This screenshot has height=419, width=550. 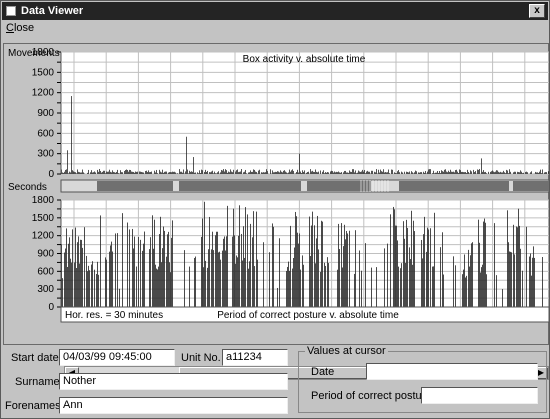 What do you see at coordinates (479, 395) in the screenshot?
I see `cursor-posture-field` at bounding box center [479, 395].